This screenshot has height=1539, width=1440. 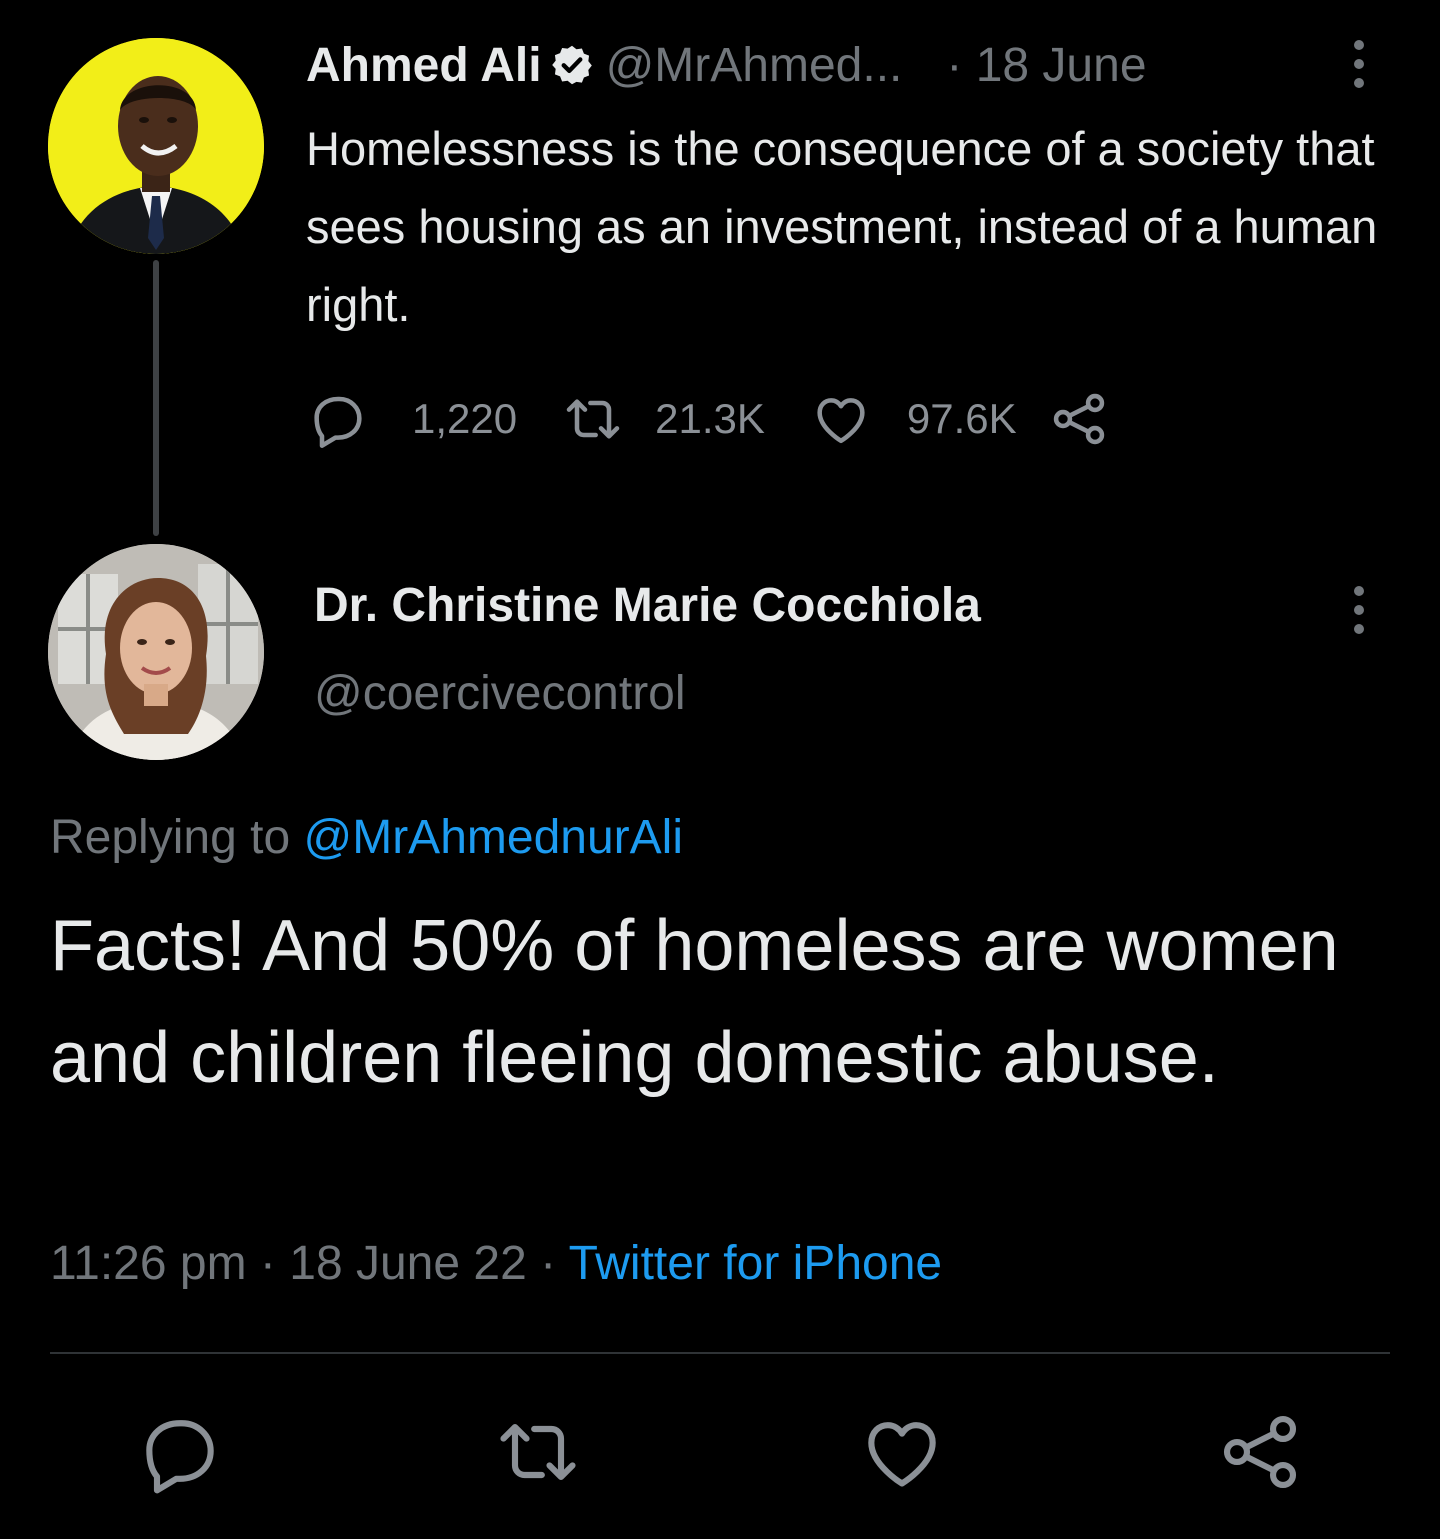 What do you see at coordinates (156, 398) in the screenshot?
I see `thread-connector-line` at bounding box center [156, 398].